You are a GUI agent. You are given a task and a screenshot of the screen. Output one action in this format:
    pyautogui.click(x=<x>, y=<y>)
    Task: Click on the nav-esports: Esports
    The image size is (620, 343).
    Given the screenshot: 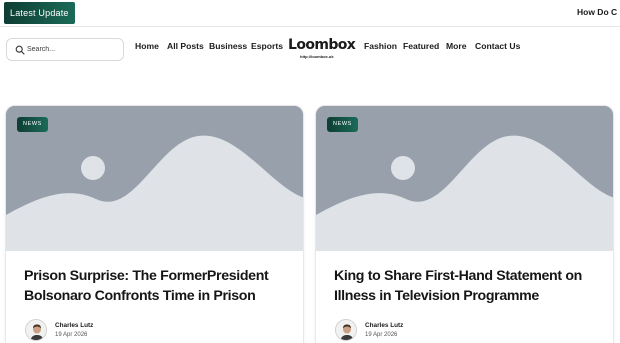 What is the action you would take?
    pyautogui.click(x=267, y=46)
    